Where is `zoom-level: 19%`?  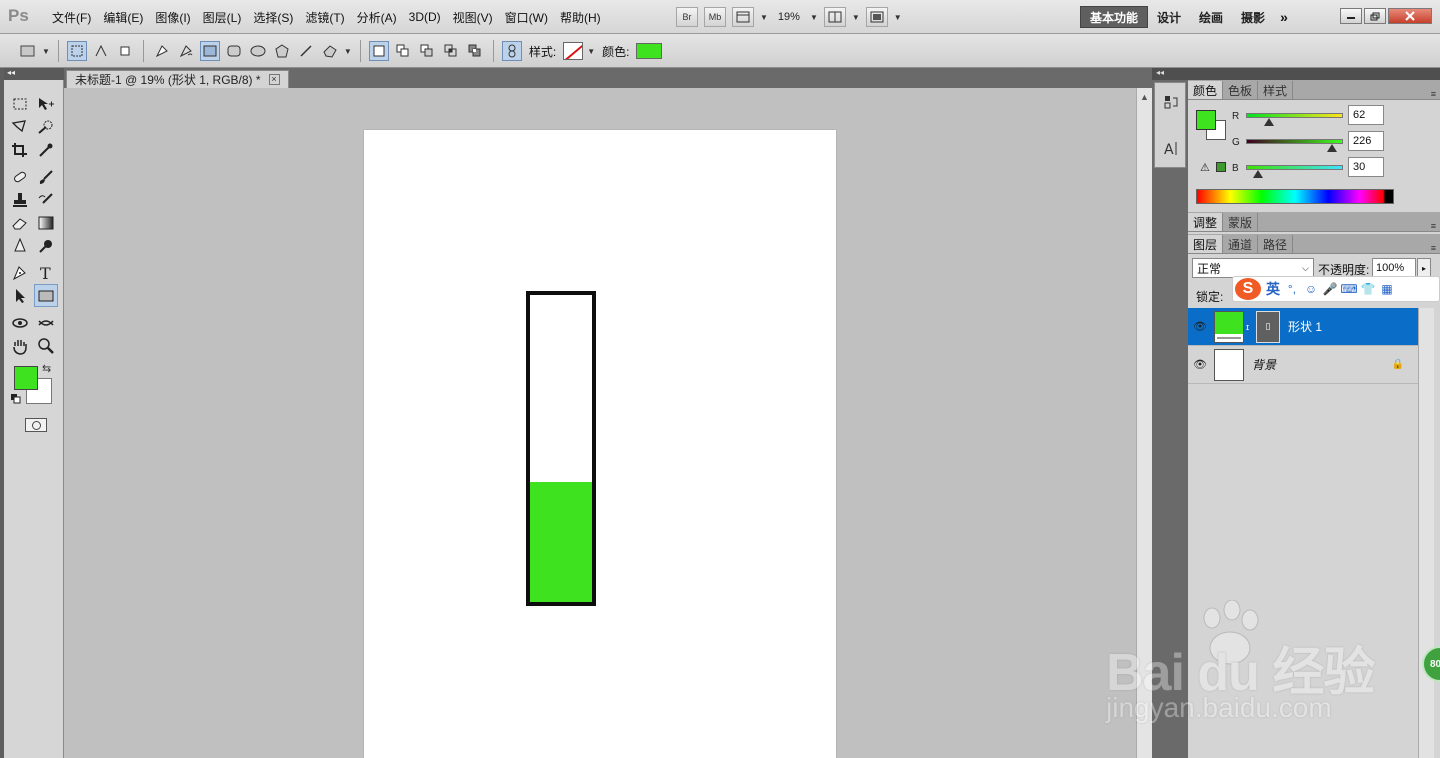
zoom-level: 19% is located at coordinates (789, 17).